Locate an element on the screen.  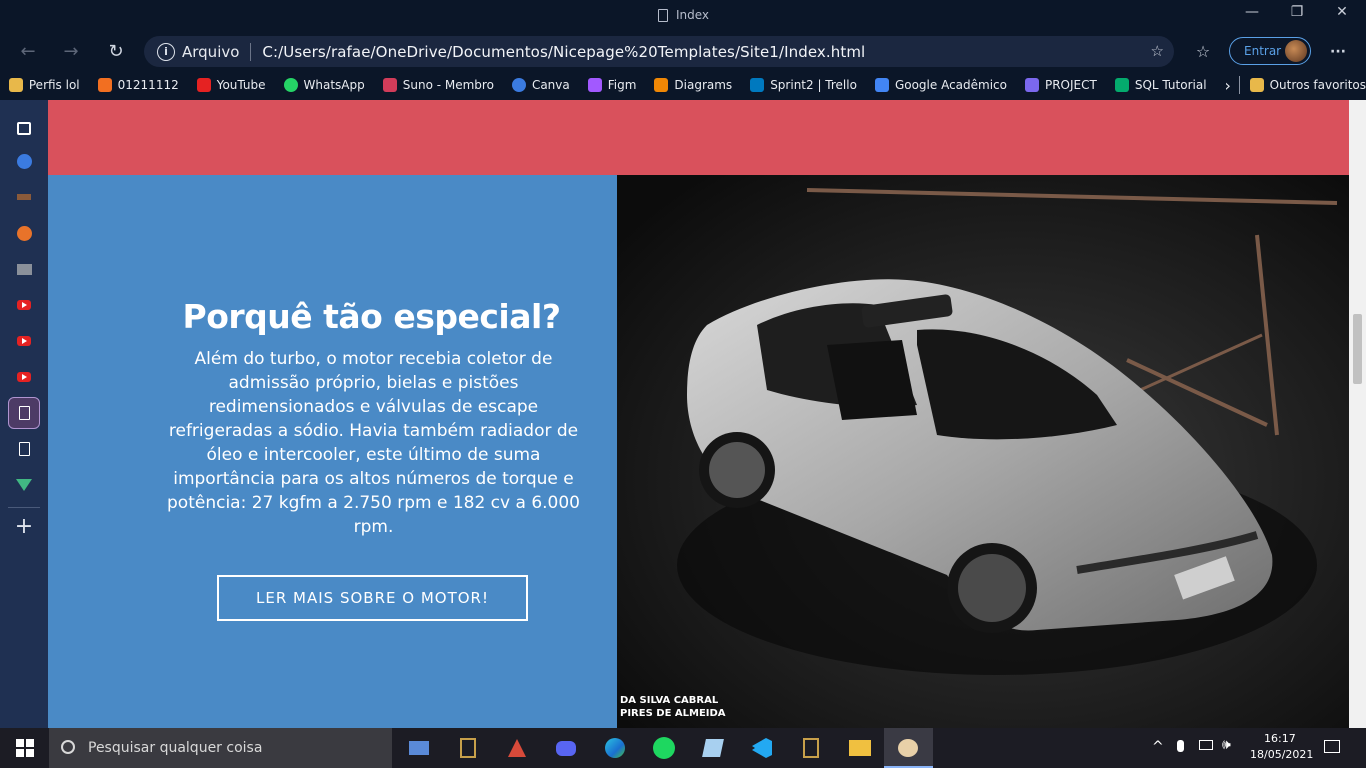
edge-icon is located at coordinates (615, 748).